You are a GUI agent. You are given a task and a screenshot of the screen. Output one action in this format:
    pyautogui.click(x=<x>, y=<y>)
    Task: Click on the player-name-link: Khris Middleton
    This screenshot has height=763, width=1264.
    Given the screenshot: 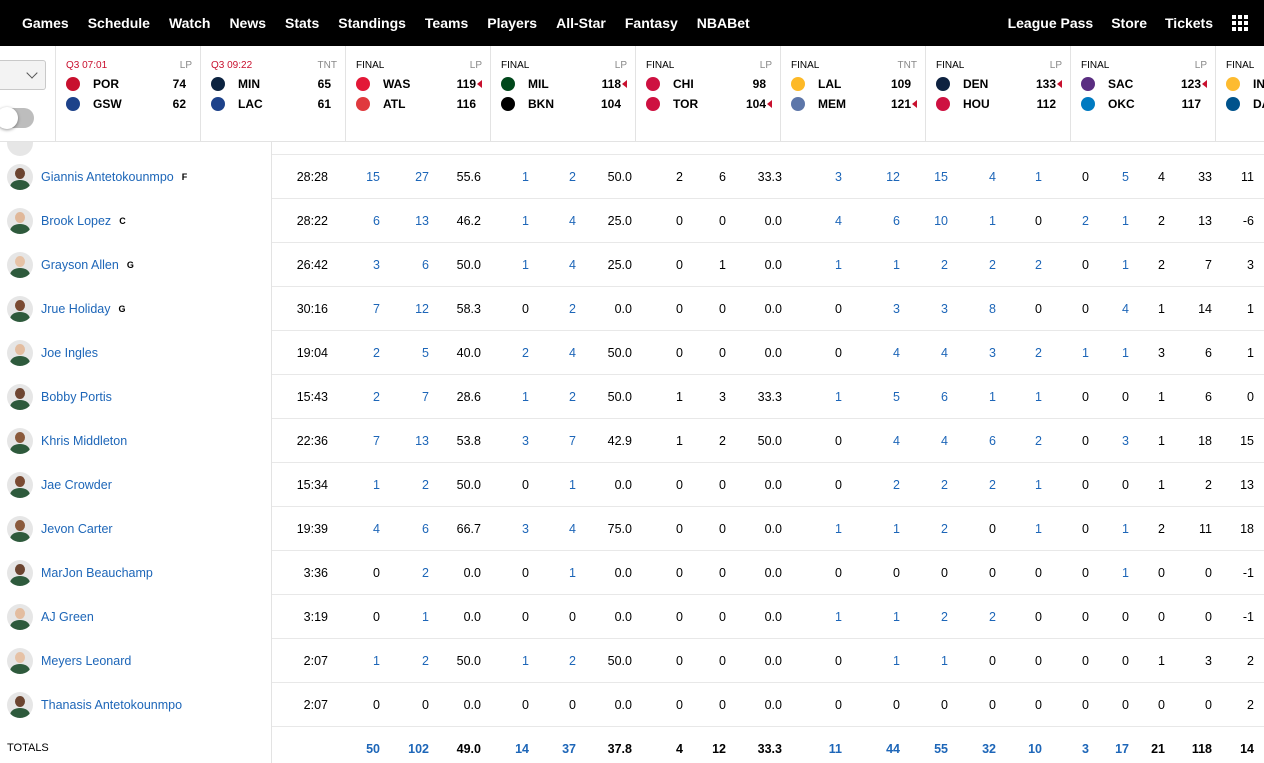 What is the action you would take?
    pyautogui.click(x=84, y=441)
    